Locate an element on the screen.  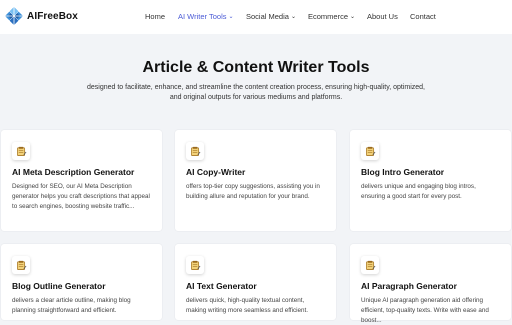
brand-name: AIFreeBox is located at coordinates (52, 16).